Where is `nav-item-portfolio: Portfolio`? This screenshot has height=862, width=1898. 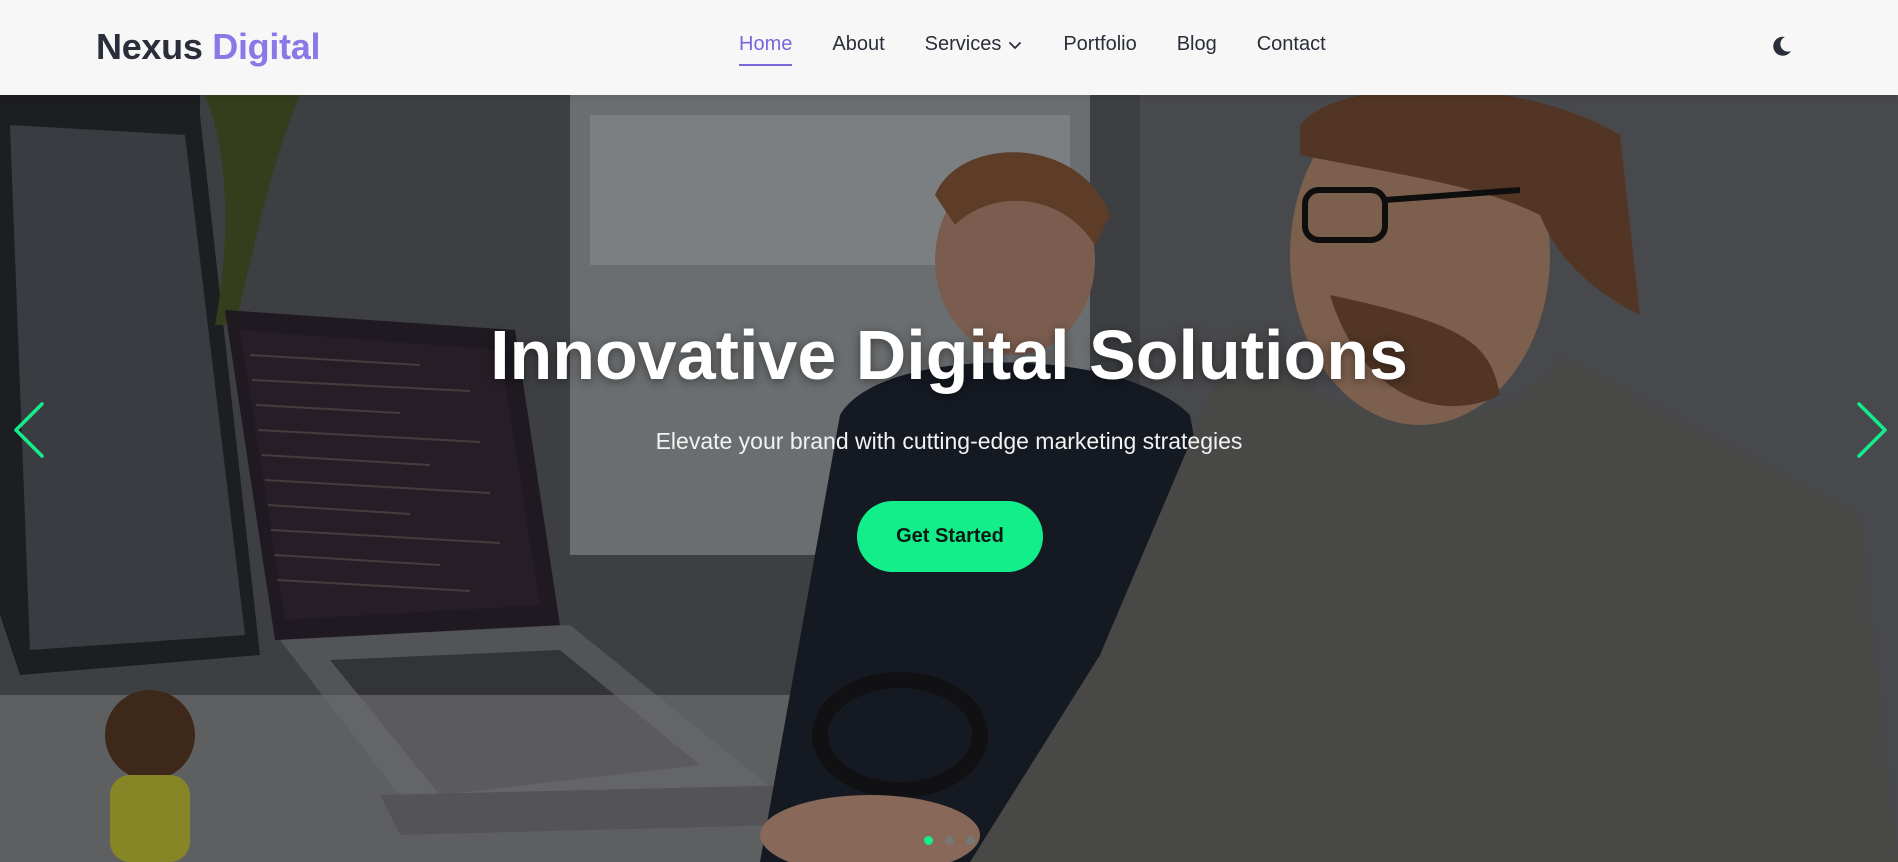 nav-item-portfolio: Portfolio is located at coordinates (1099, 44).